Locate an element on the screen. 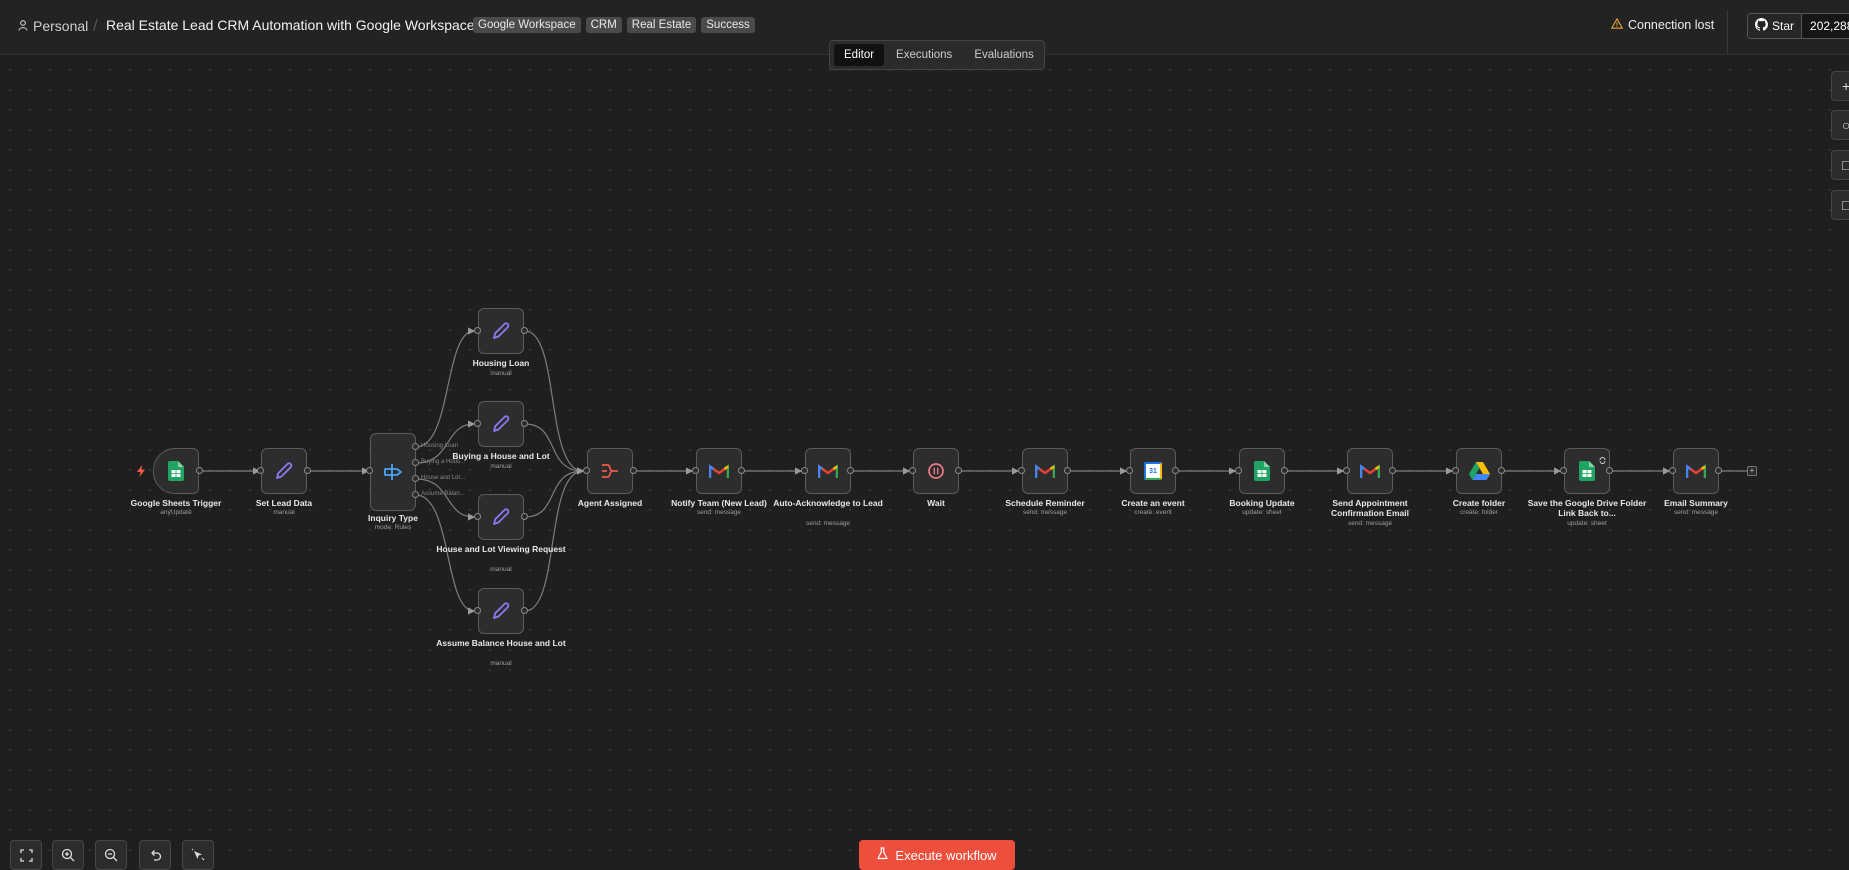 The width and height of the screenshot is (1849, 870). node-assume-balance-house-and-lot is located at coordinates (501, 611).